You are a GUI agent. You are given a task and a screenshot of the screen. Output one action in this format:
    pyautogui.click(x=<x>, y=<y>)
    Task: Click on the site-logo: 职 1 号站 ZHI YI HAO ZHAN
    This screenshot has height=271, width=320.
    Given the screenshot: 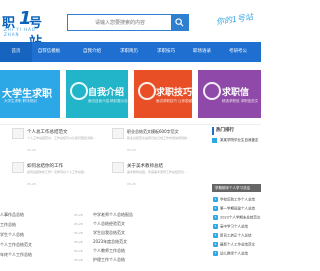 What is the action you would take?
    pyautogui.click(x=25, y=29)
    